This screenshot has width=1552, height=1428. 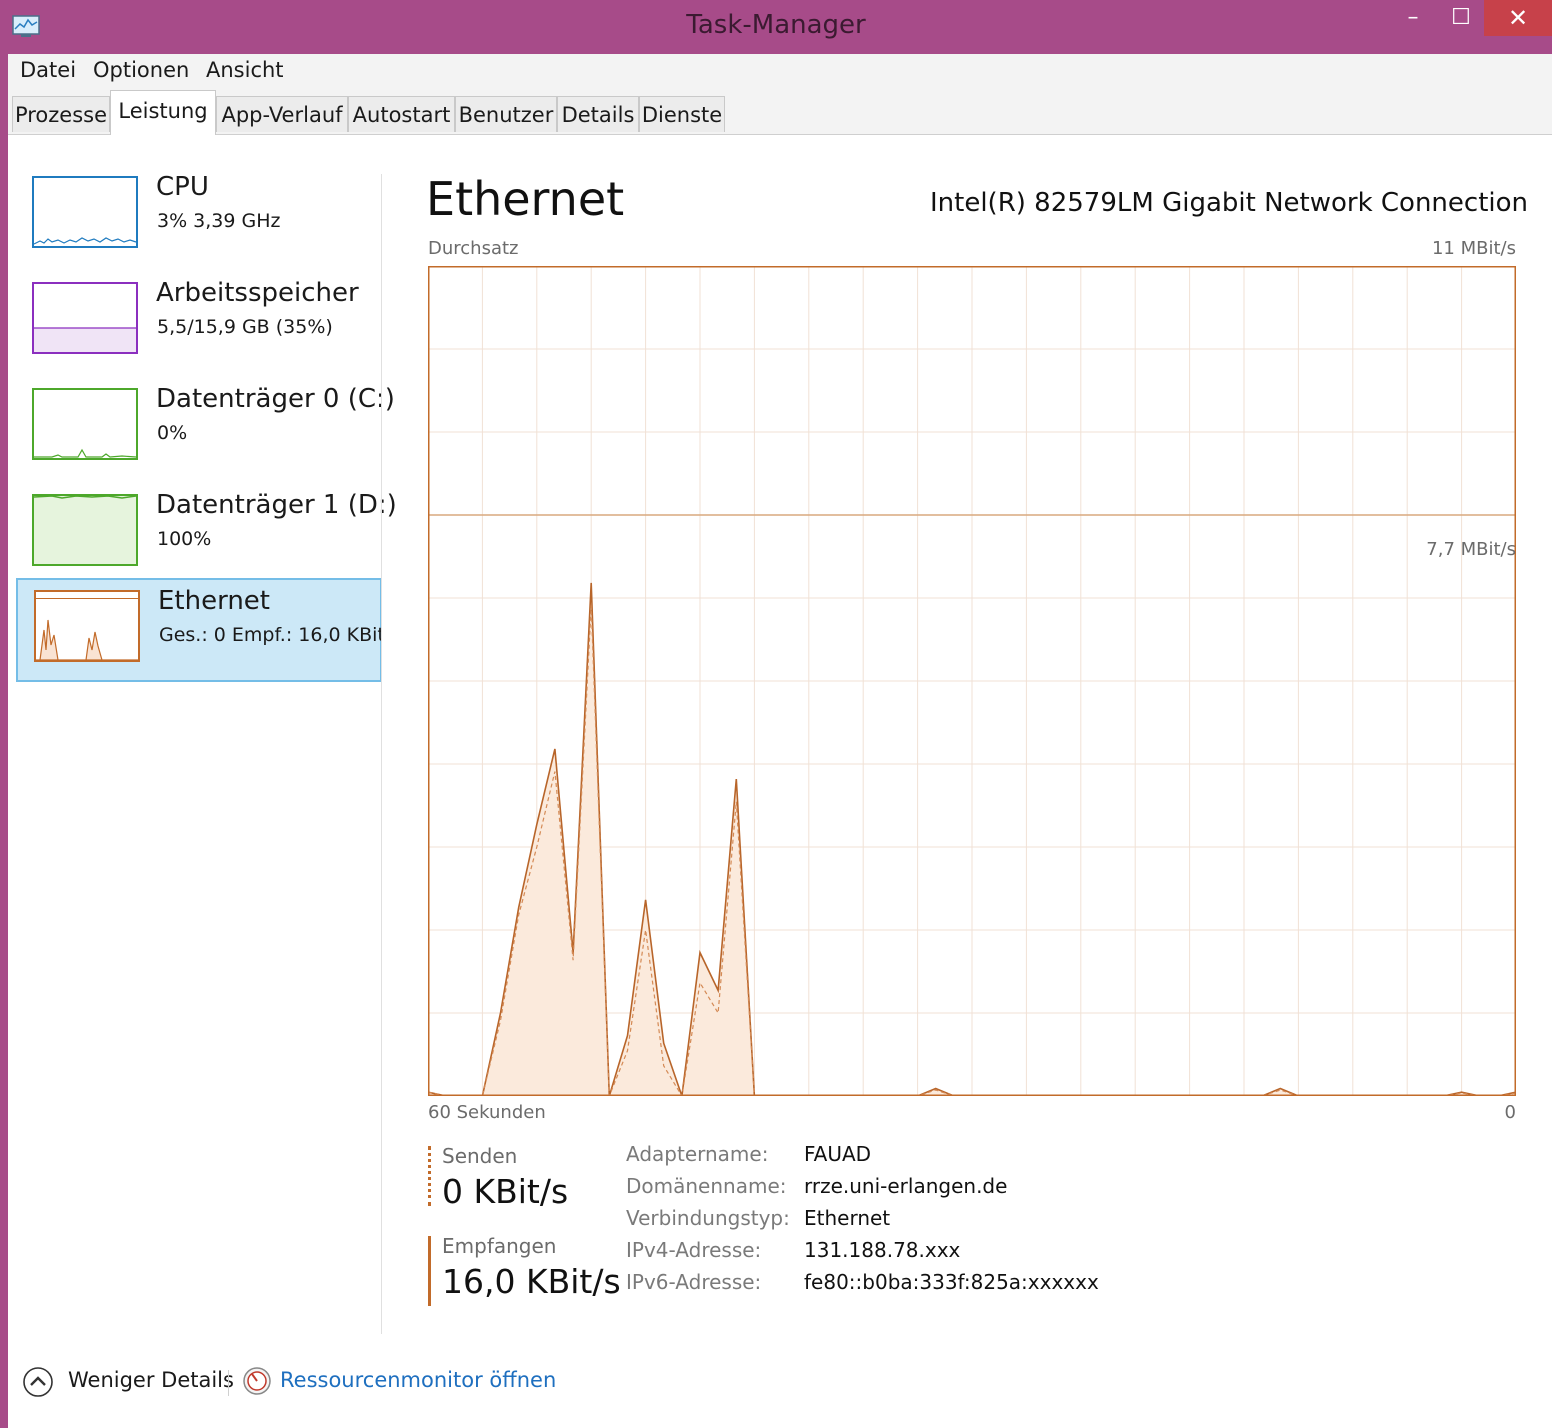 I want to click on prop-value-ipv6: fe80::b0ba:333f:825a:xxxxxx, so click(x=951, y=1282).